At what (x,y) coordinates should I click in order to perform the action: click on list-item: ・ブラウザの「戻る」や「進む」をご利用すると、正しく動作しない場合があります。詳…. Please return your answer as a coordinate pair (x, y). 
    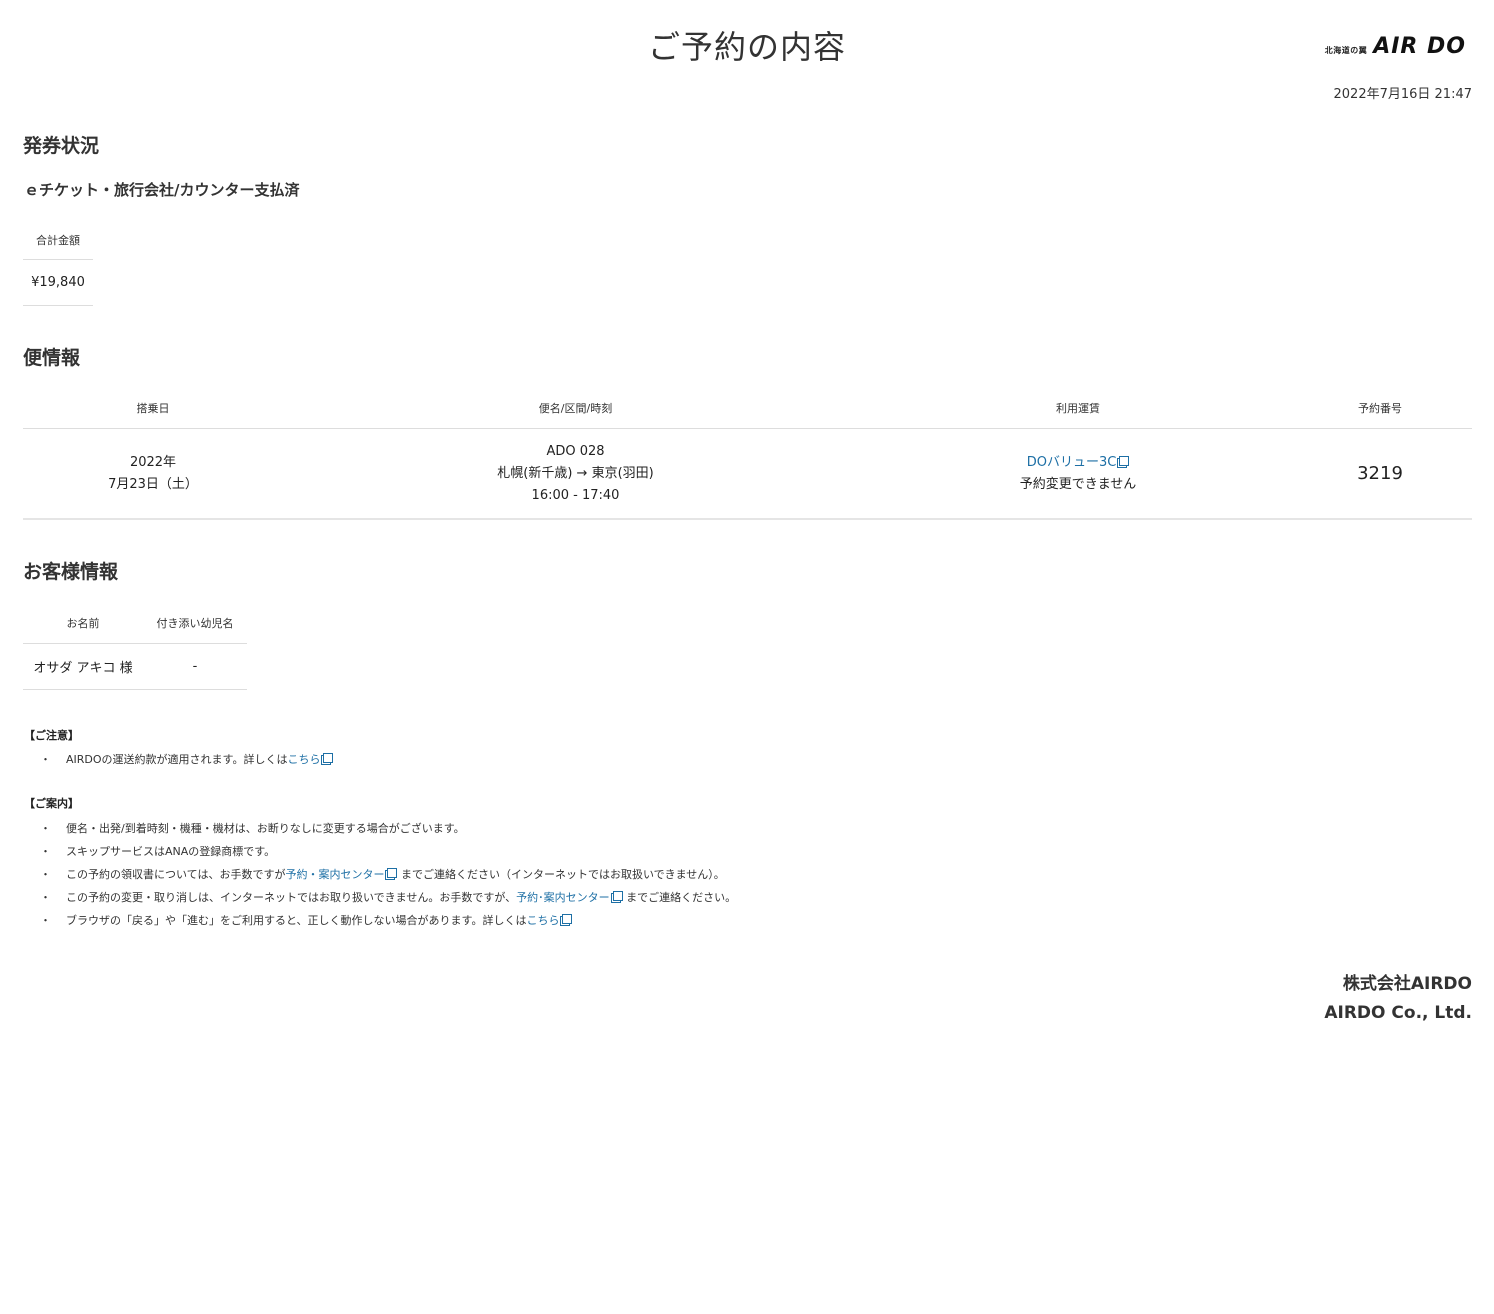
    Looking at the image, I should click on (380, 920).